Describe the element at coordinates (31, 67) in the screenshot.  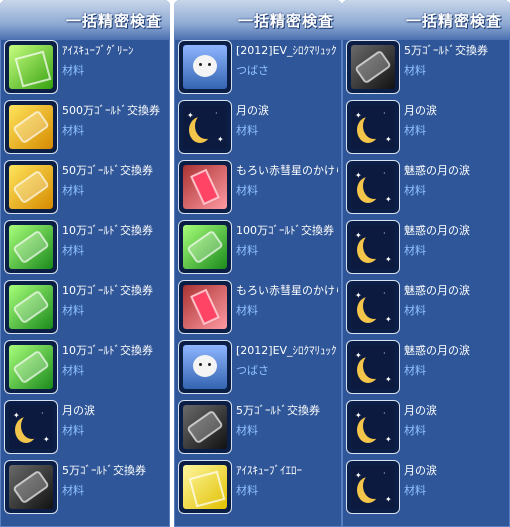
I see `green-ice-cube-icon` at that location.